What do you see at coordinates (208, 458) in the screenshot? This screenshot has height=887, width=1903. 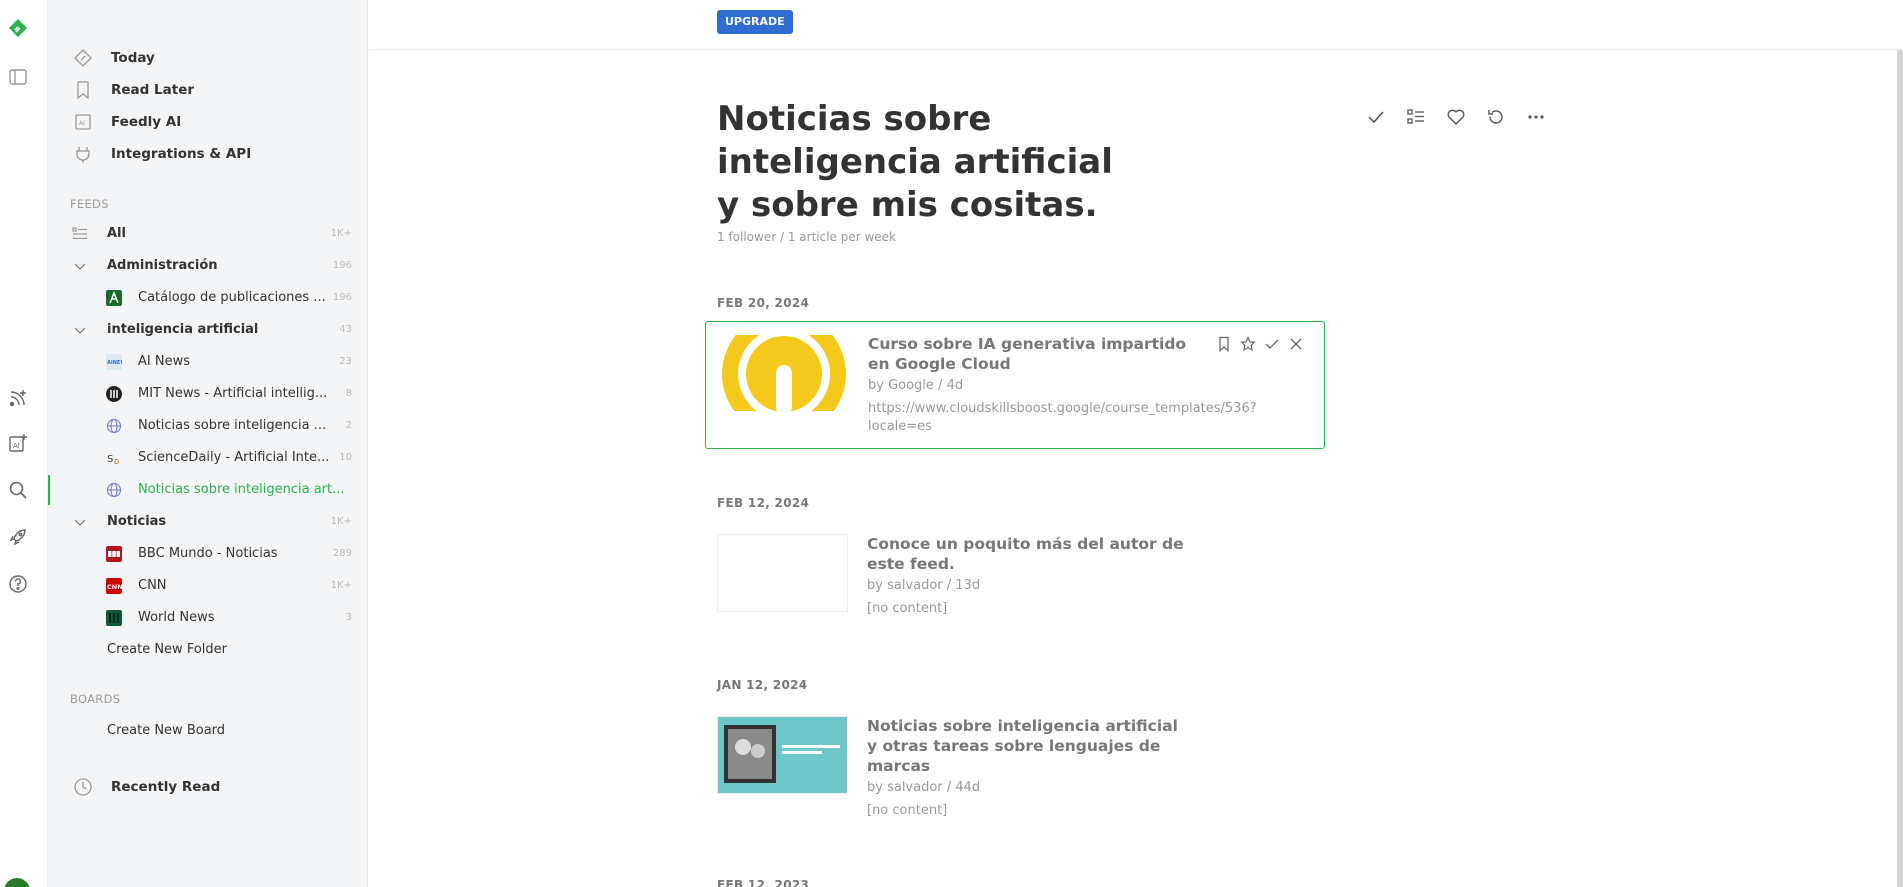 I see `feed-sciencedaily: SD ScienceDaily - Artificial Inte... 10` at bounding box center [208, 458].